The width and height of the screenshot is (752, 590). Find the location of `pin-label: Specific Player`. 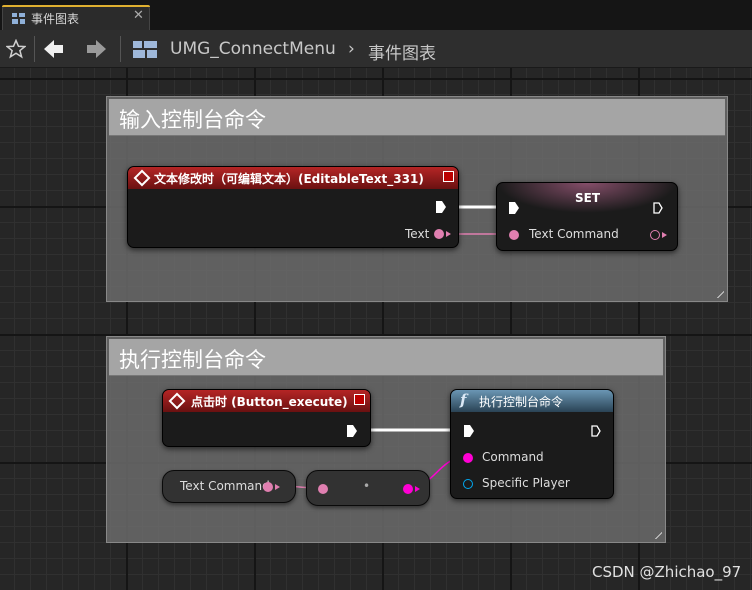

pin-label: Specific Player is located at coordinates (526, 483).